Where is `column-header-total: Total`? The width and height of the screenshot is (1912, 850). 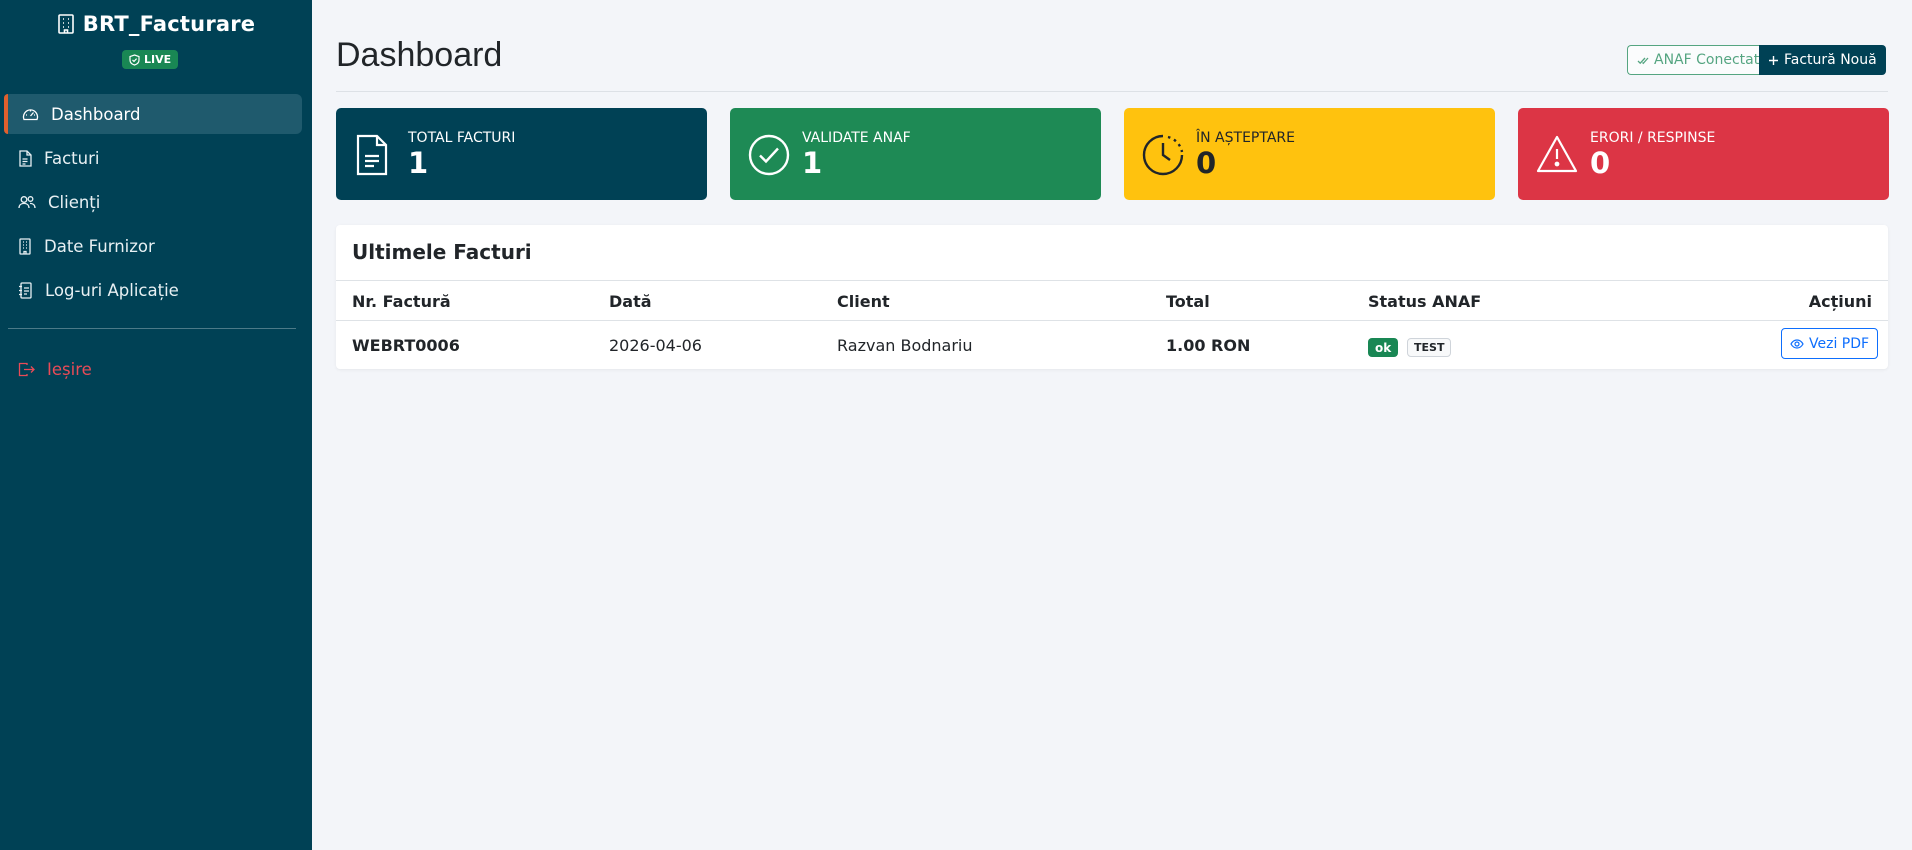 column-header-total: Total is located at coordinates (1188, 301).